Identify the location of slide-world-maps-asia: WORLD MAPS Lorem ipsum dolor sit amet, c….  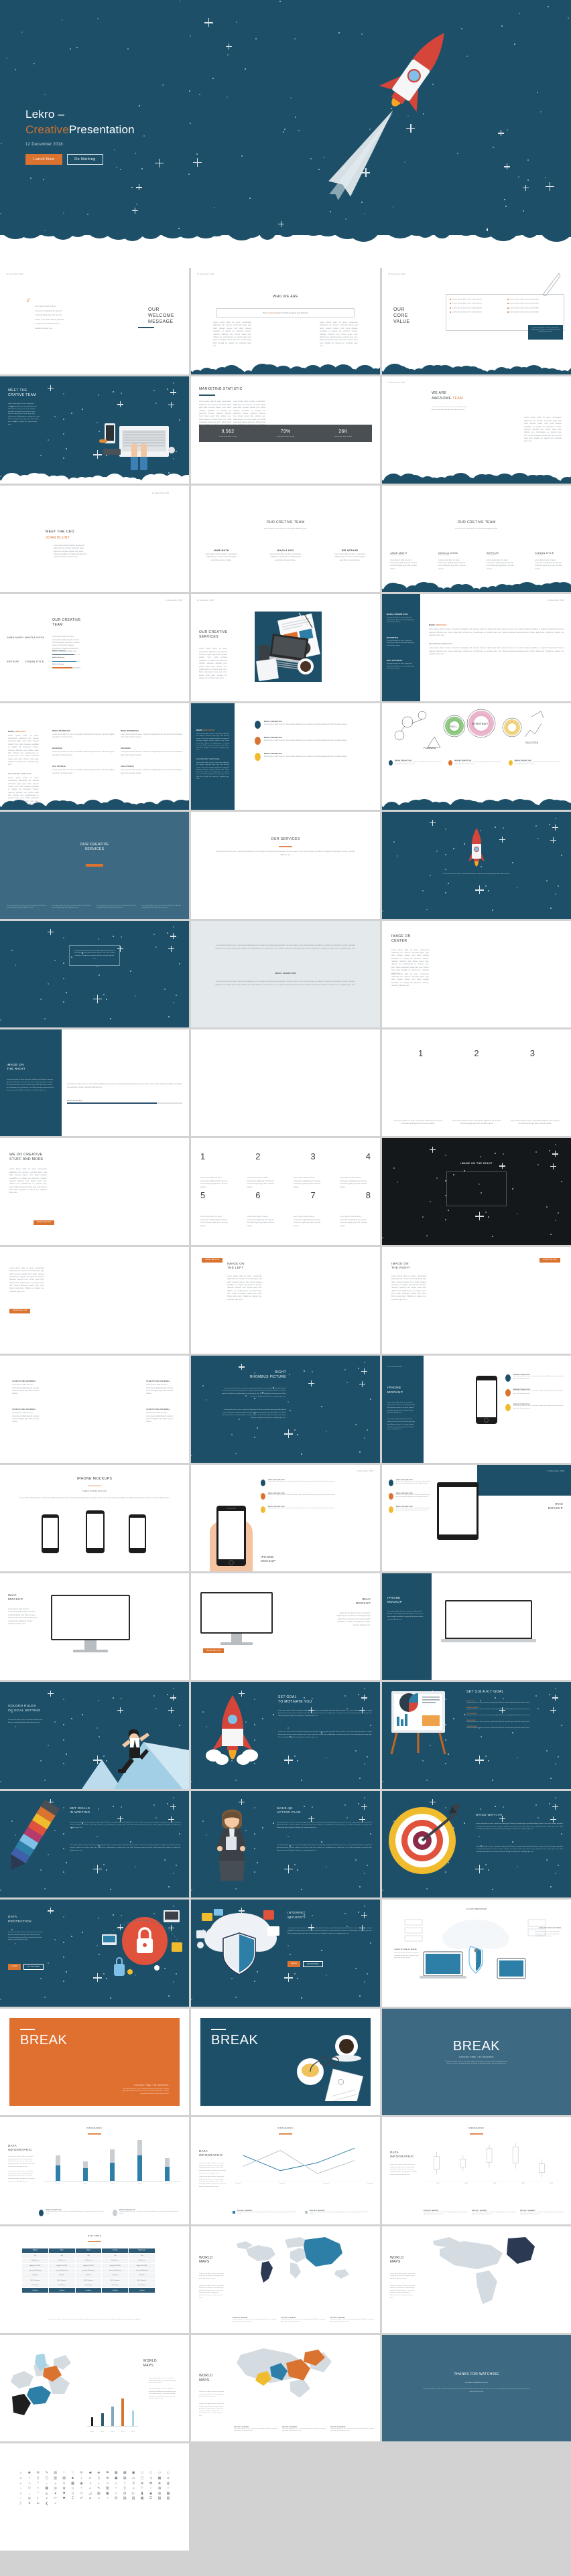
(285, 2388).